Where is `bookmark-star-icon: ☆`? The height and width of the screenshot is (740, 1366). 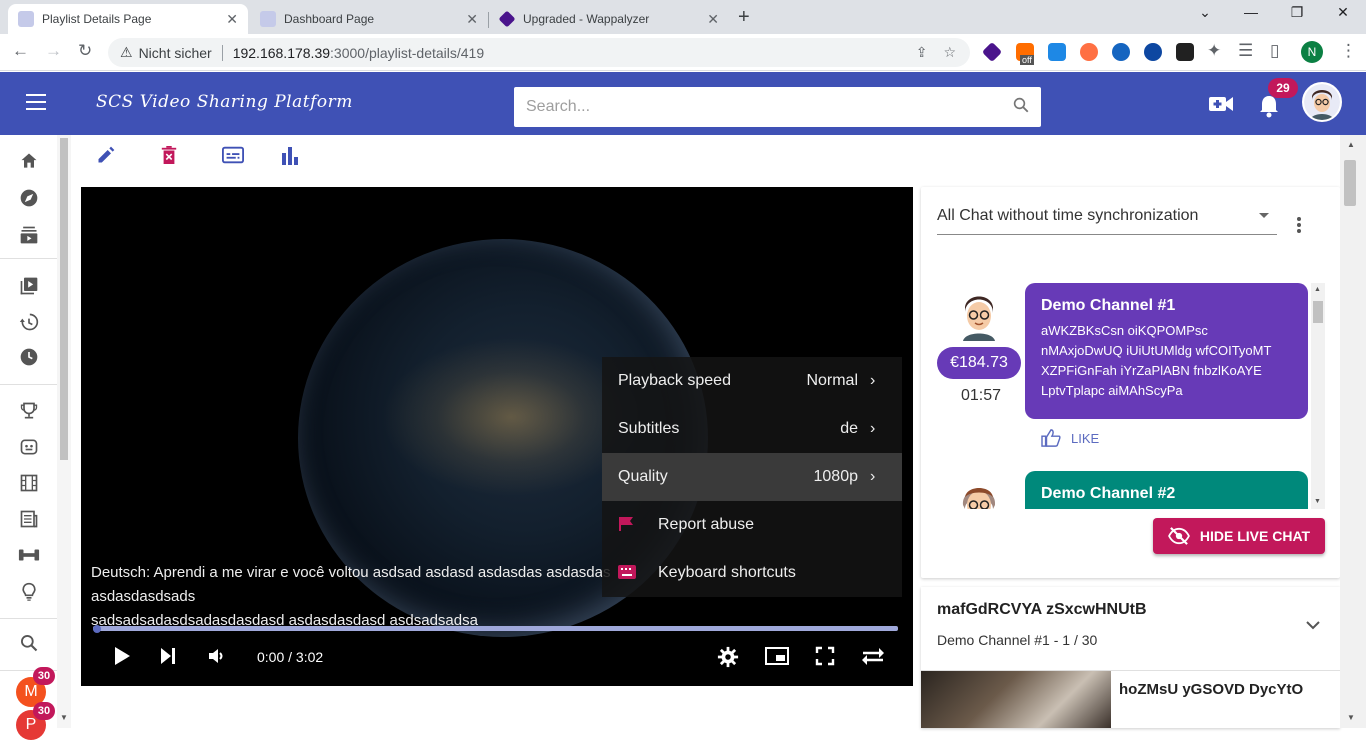
bookmark-star-icon: ☆ is located at coordinates (949, 52).